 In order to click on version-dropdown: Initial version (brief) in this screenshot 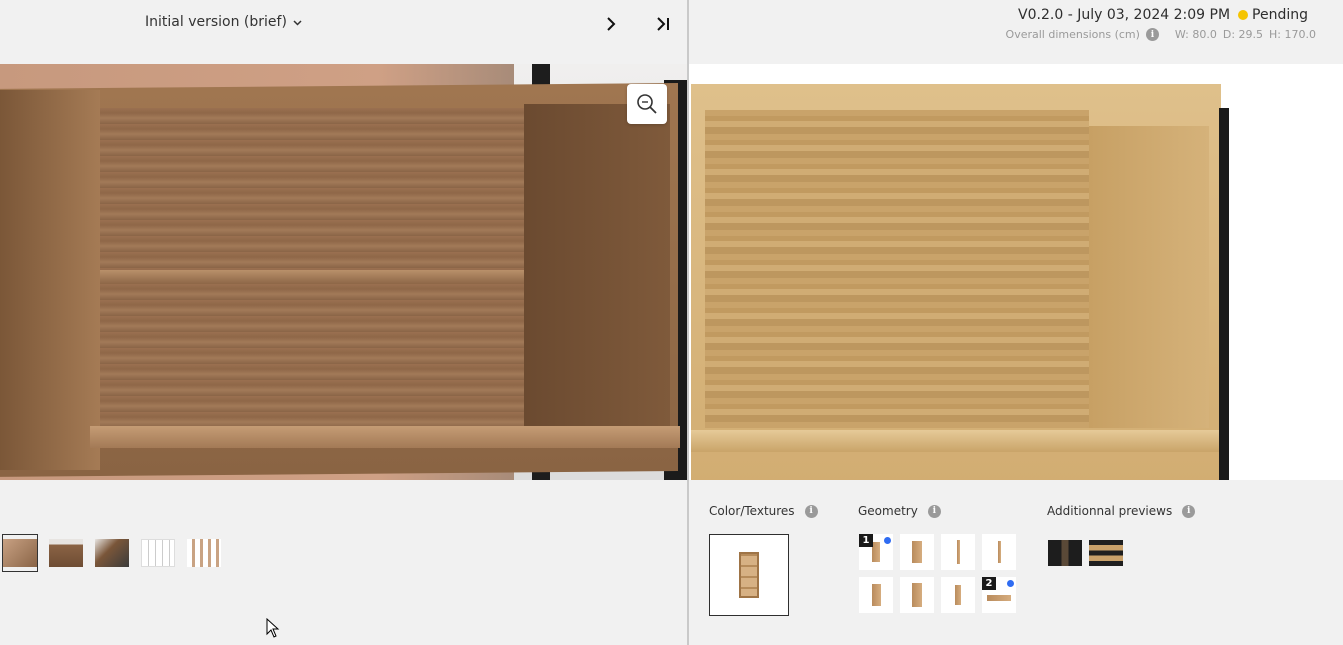, I will do `click(223, 22)`.